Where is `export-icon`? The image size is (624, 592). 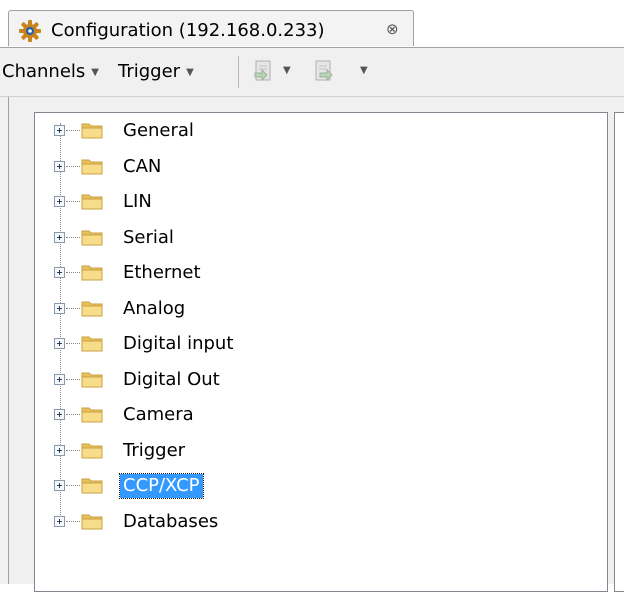
export-icon is located at coordinates (323, 71).